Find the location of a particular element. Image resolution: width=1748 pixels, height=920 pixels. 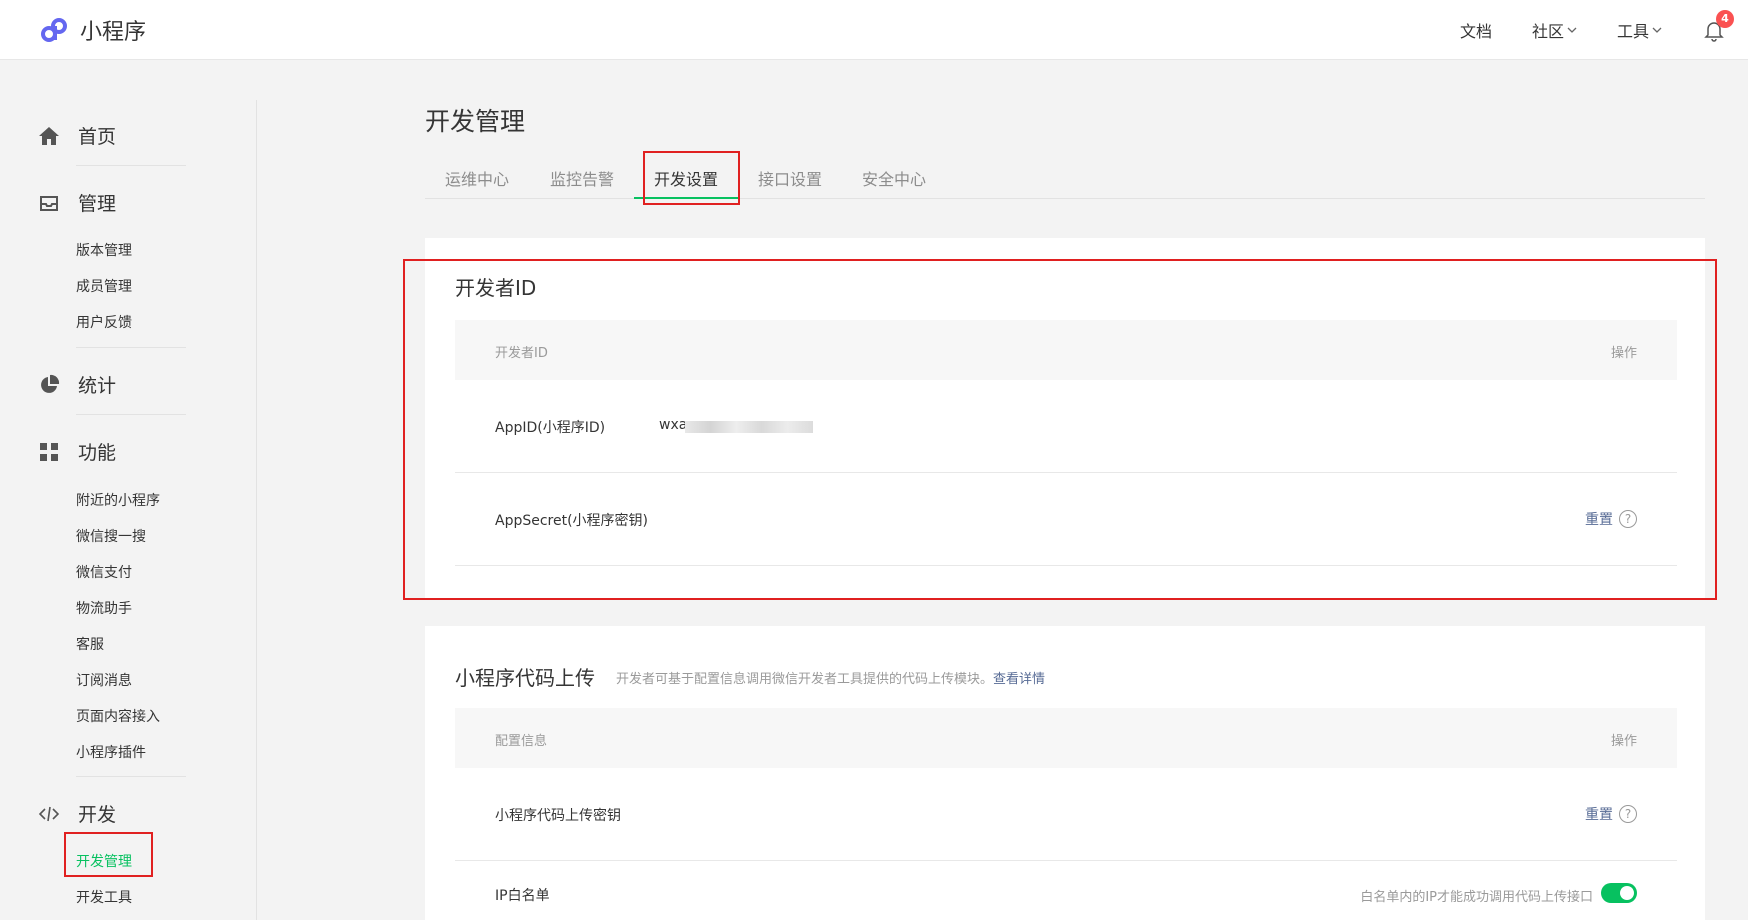

table-row-appid: AppID(小程序ID) wxa is located at coordinates (1066, 426).